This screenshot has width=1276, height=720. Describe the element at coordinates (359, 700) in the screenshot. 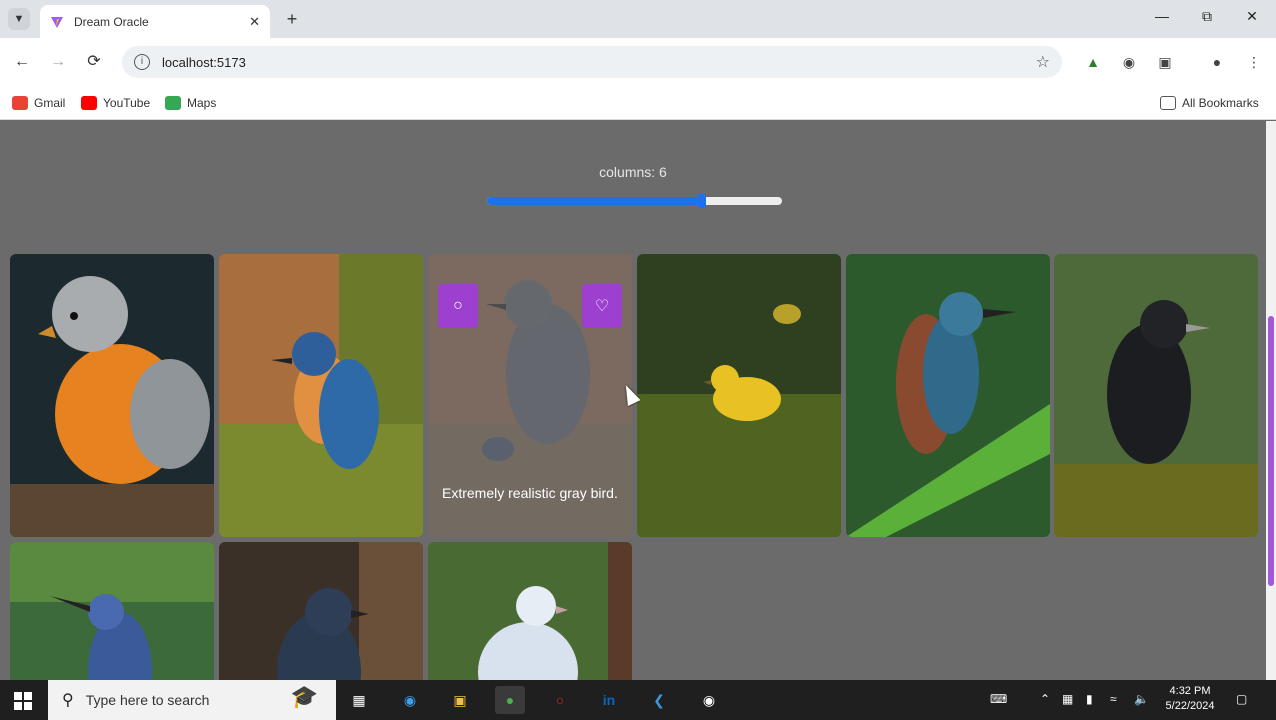

I see `task-view-icon: ▦` at that location.